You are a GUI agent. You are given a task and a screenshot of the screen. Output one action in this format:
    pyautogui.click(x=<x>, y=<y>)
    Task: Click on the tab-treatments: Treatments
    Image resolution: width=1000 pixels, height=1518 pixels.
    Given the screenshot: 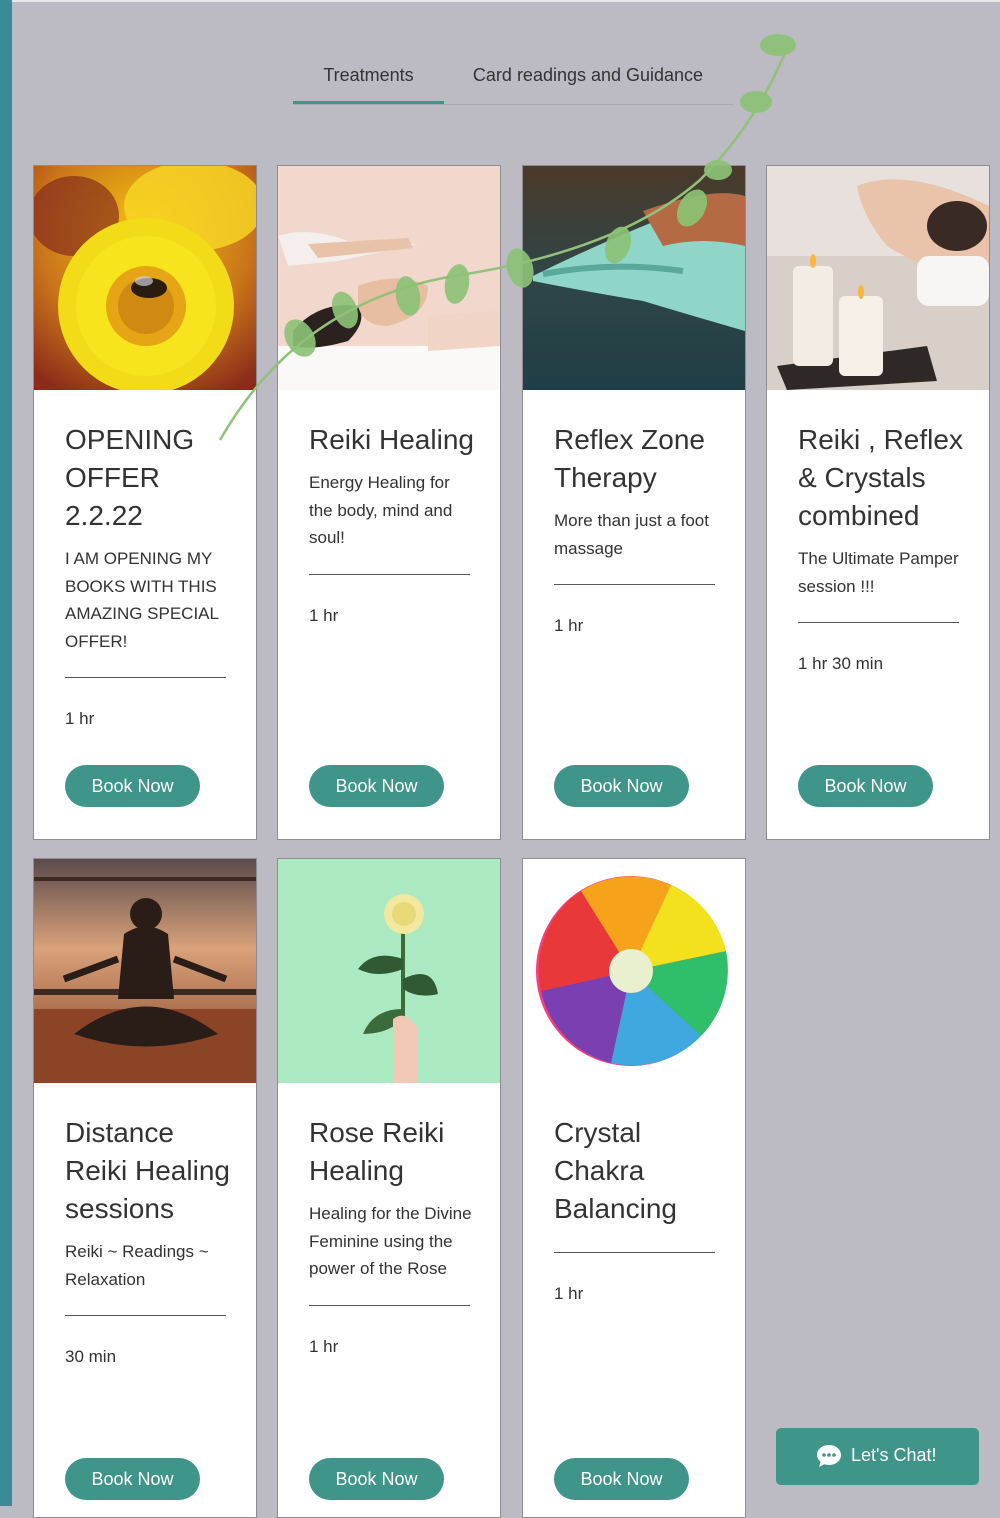 What is the action you would take?
    pyautogui.click(x=368, y=78)
    